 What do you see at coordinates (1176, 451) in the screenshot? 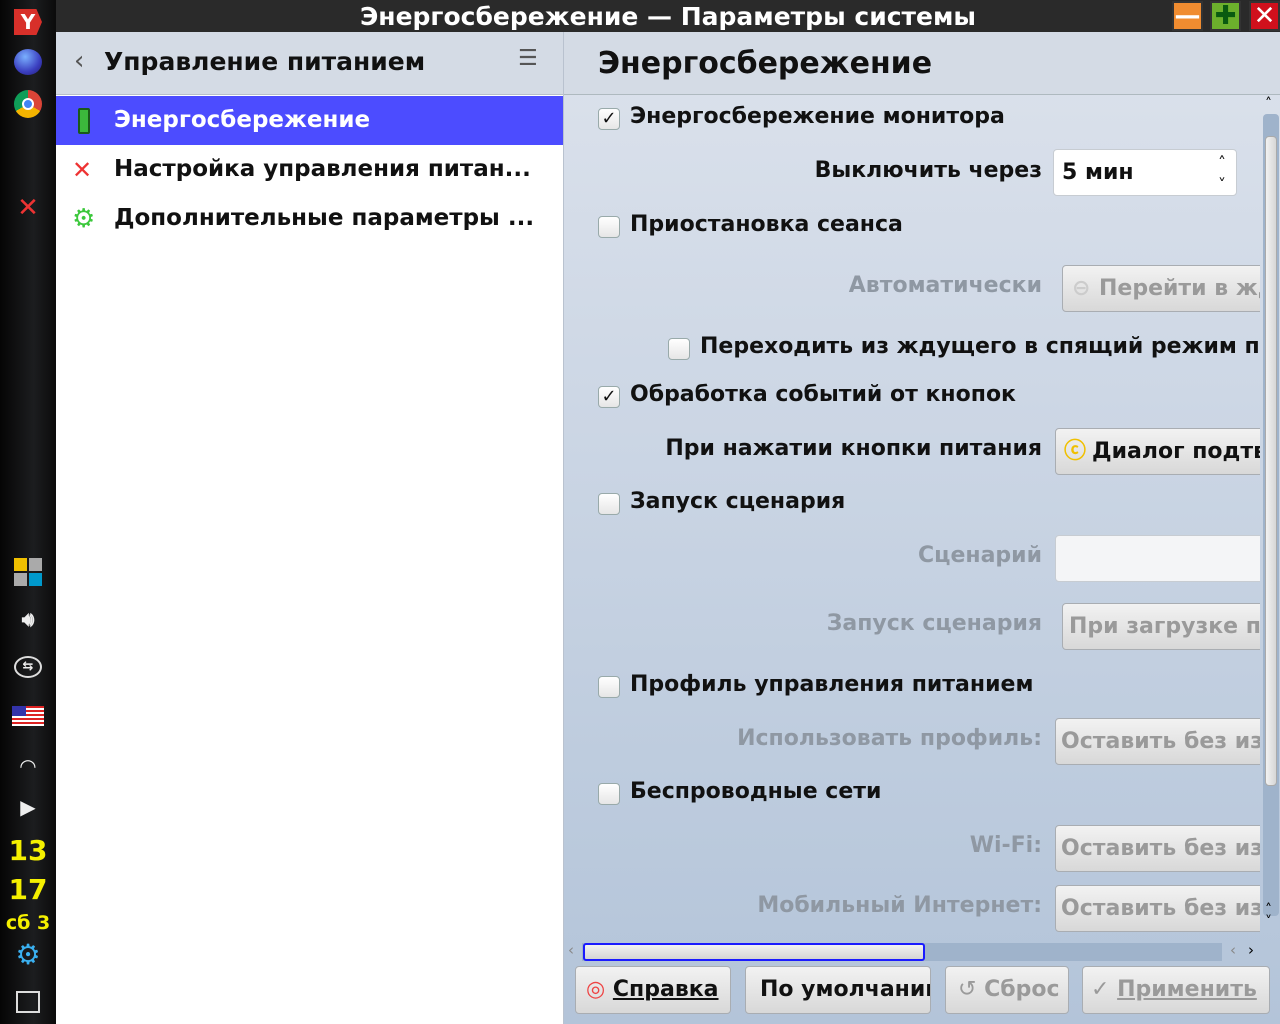
I see `power-value: Диалог подтв` at bounding box center [1176, 451].